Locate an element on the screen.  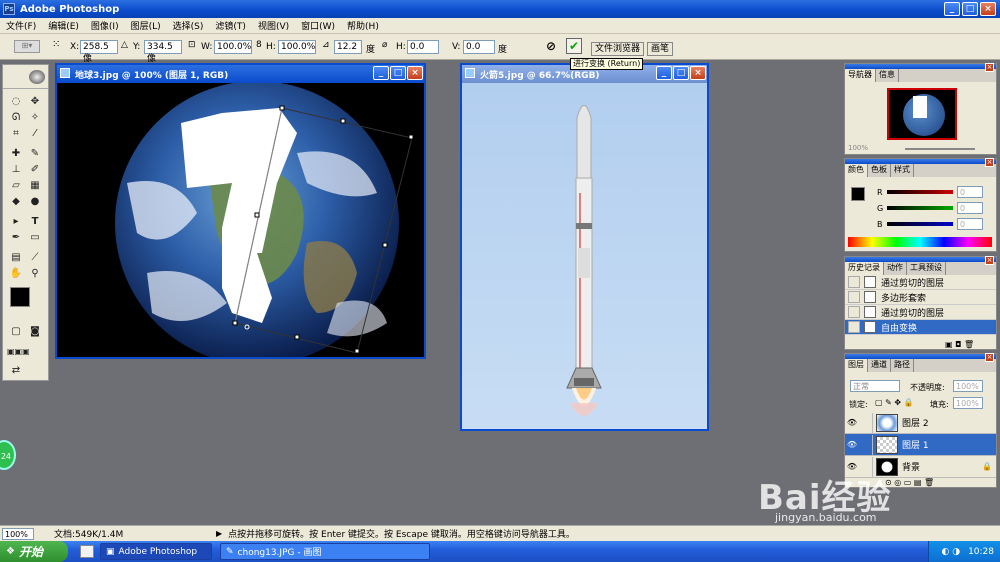
hskew-input: 0.0 is located at coordinates (423, 47).